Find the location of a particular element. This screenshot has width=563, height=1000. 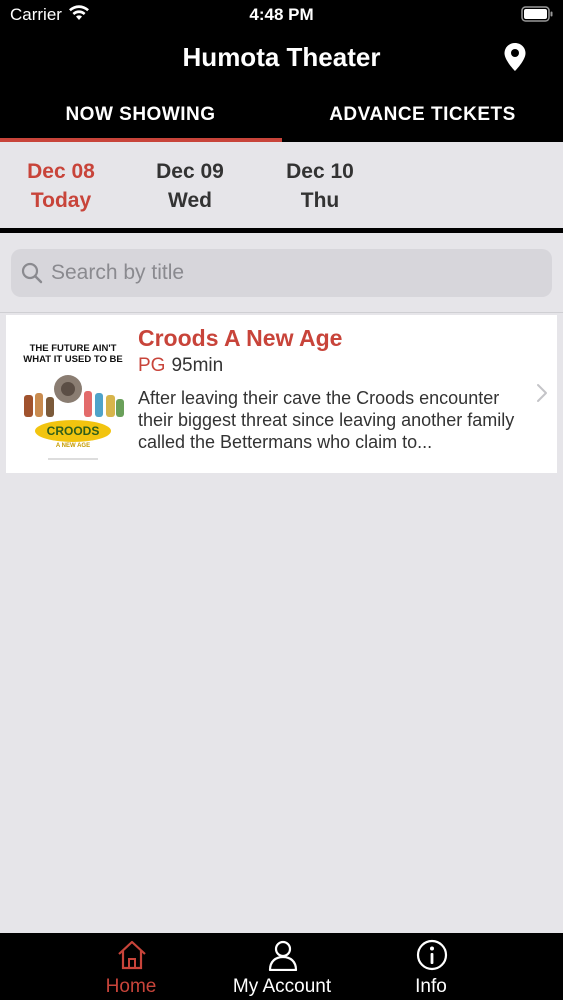

tab-now-showing: NOW SHOWING is located at coordinates (140, 113).